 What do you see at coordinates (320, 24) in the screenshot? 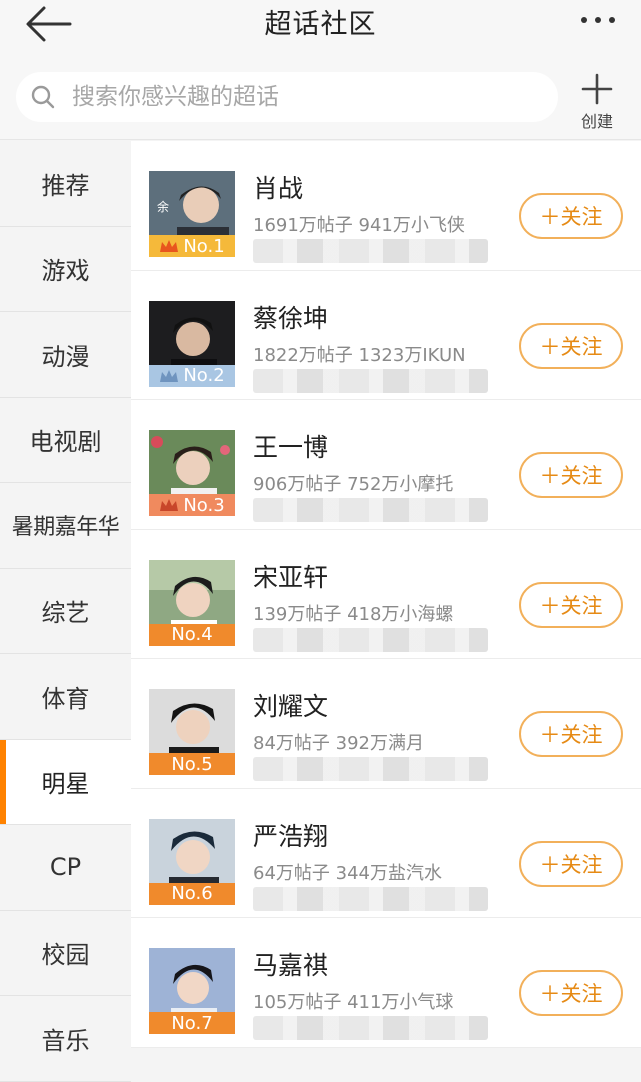
I see `page-title: 超话社区` at bounding box center [320, 24].